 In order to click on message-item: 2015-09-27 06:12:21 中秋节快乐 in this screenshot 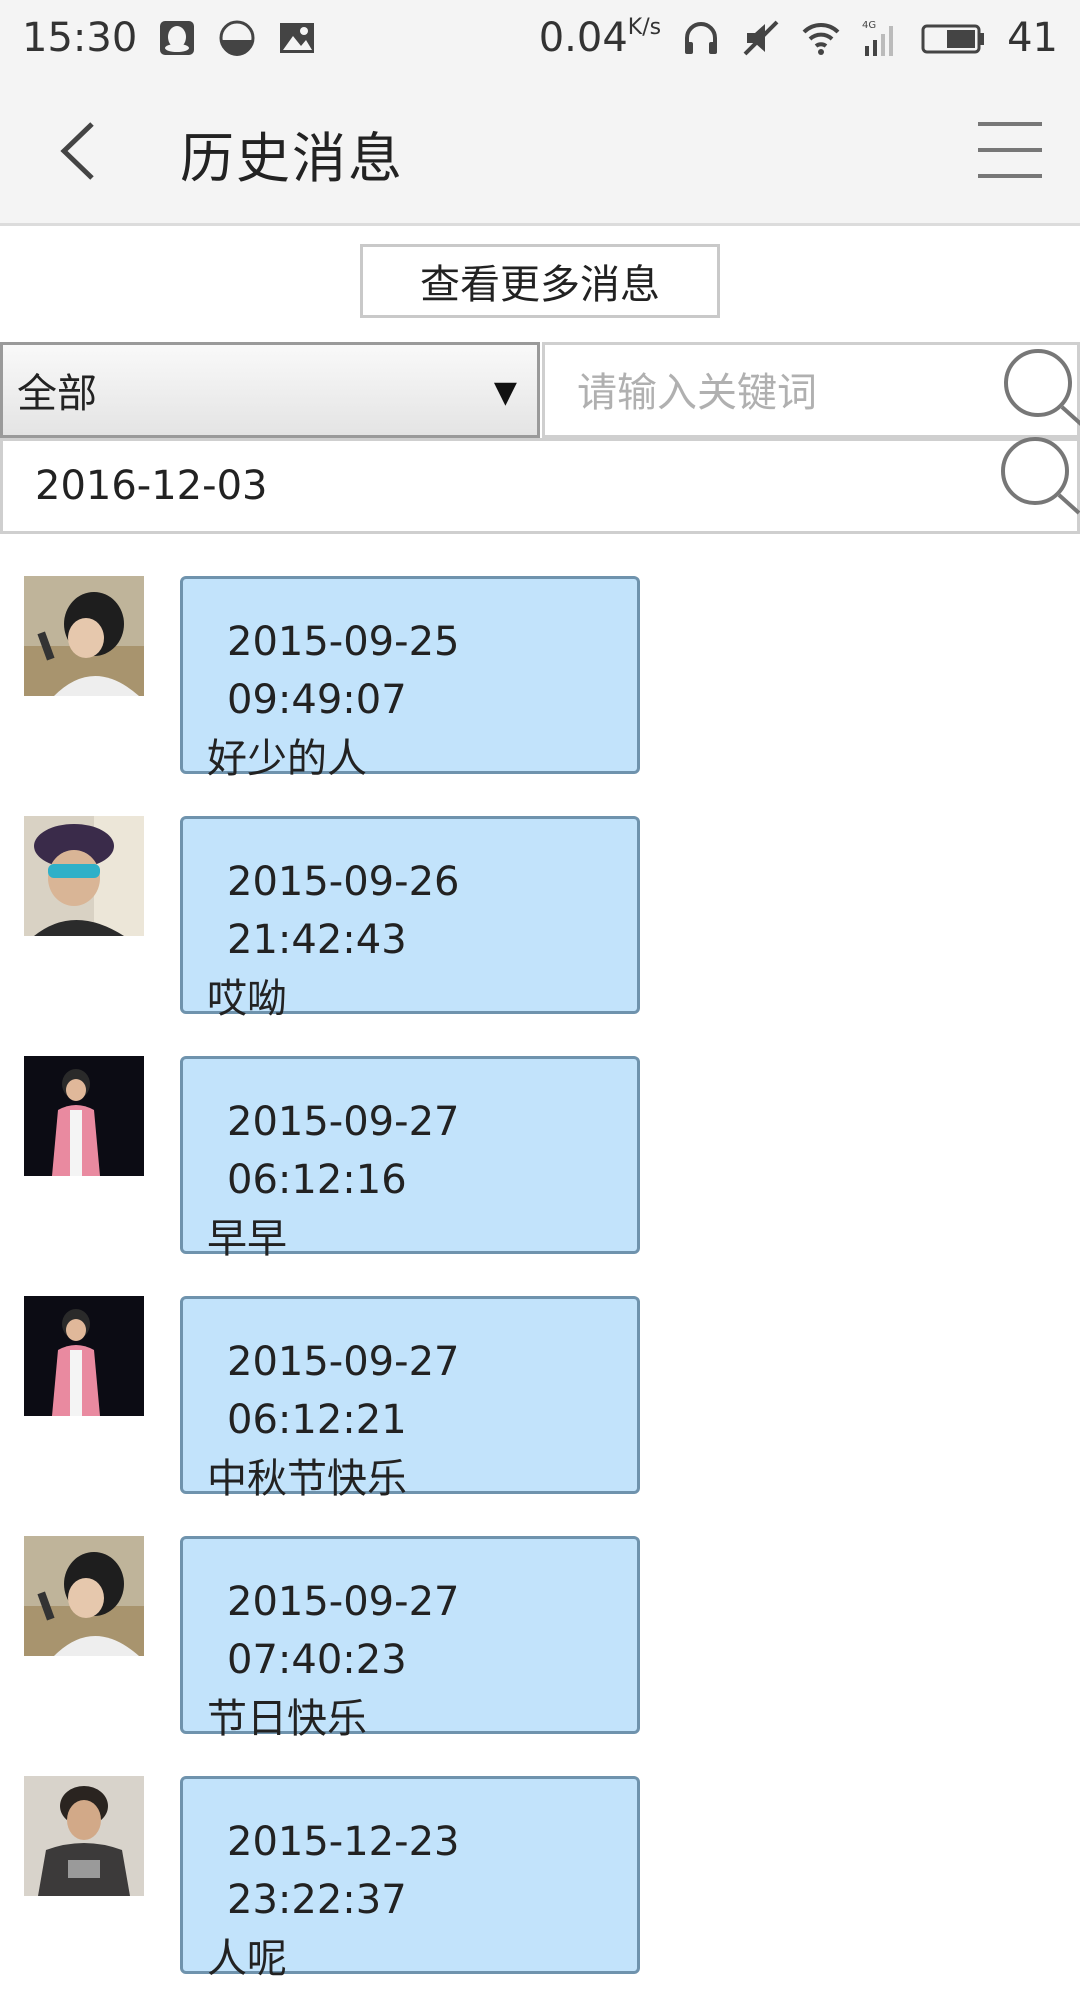, I will do `click(540, 1399)`.